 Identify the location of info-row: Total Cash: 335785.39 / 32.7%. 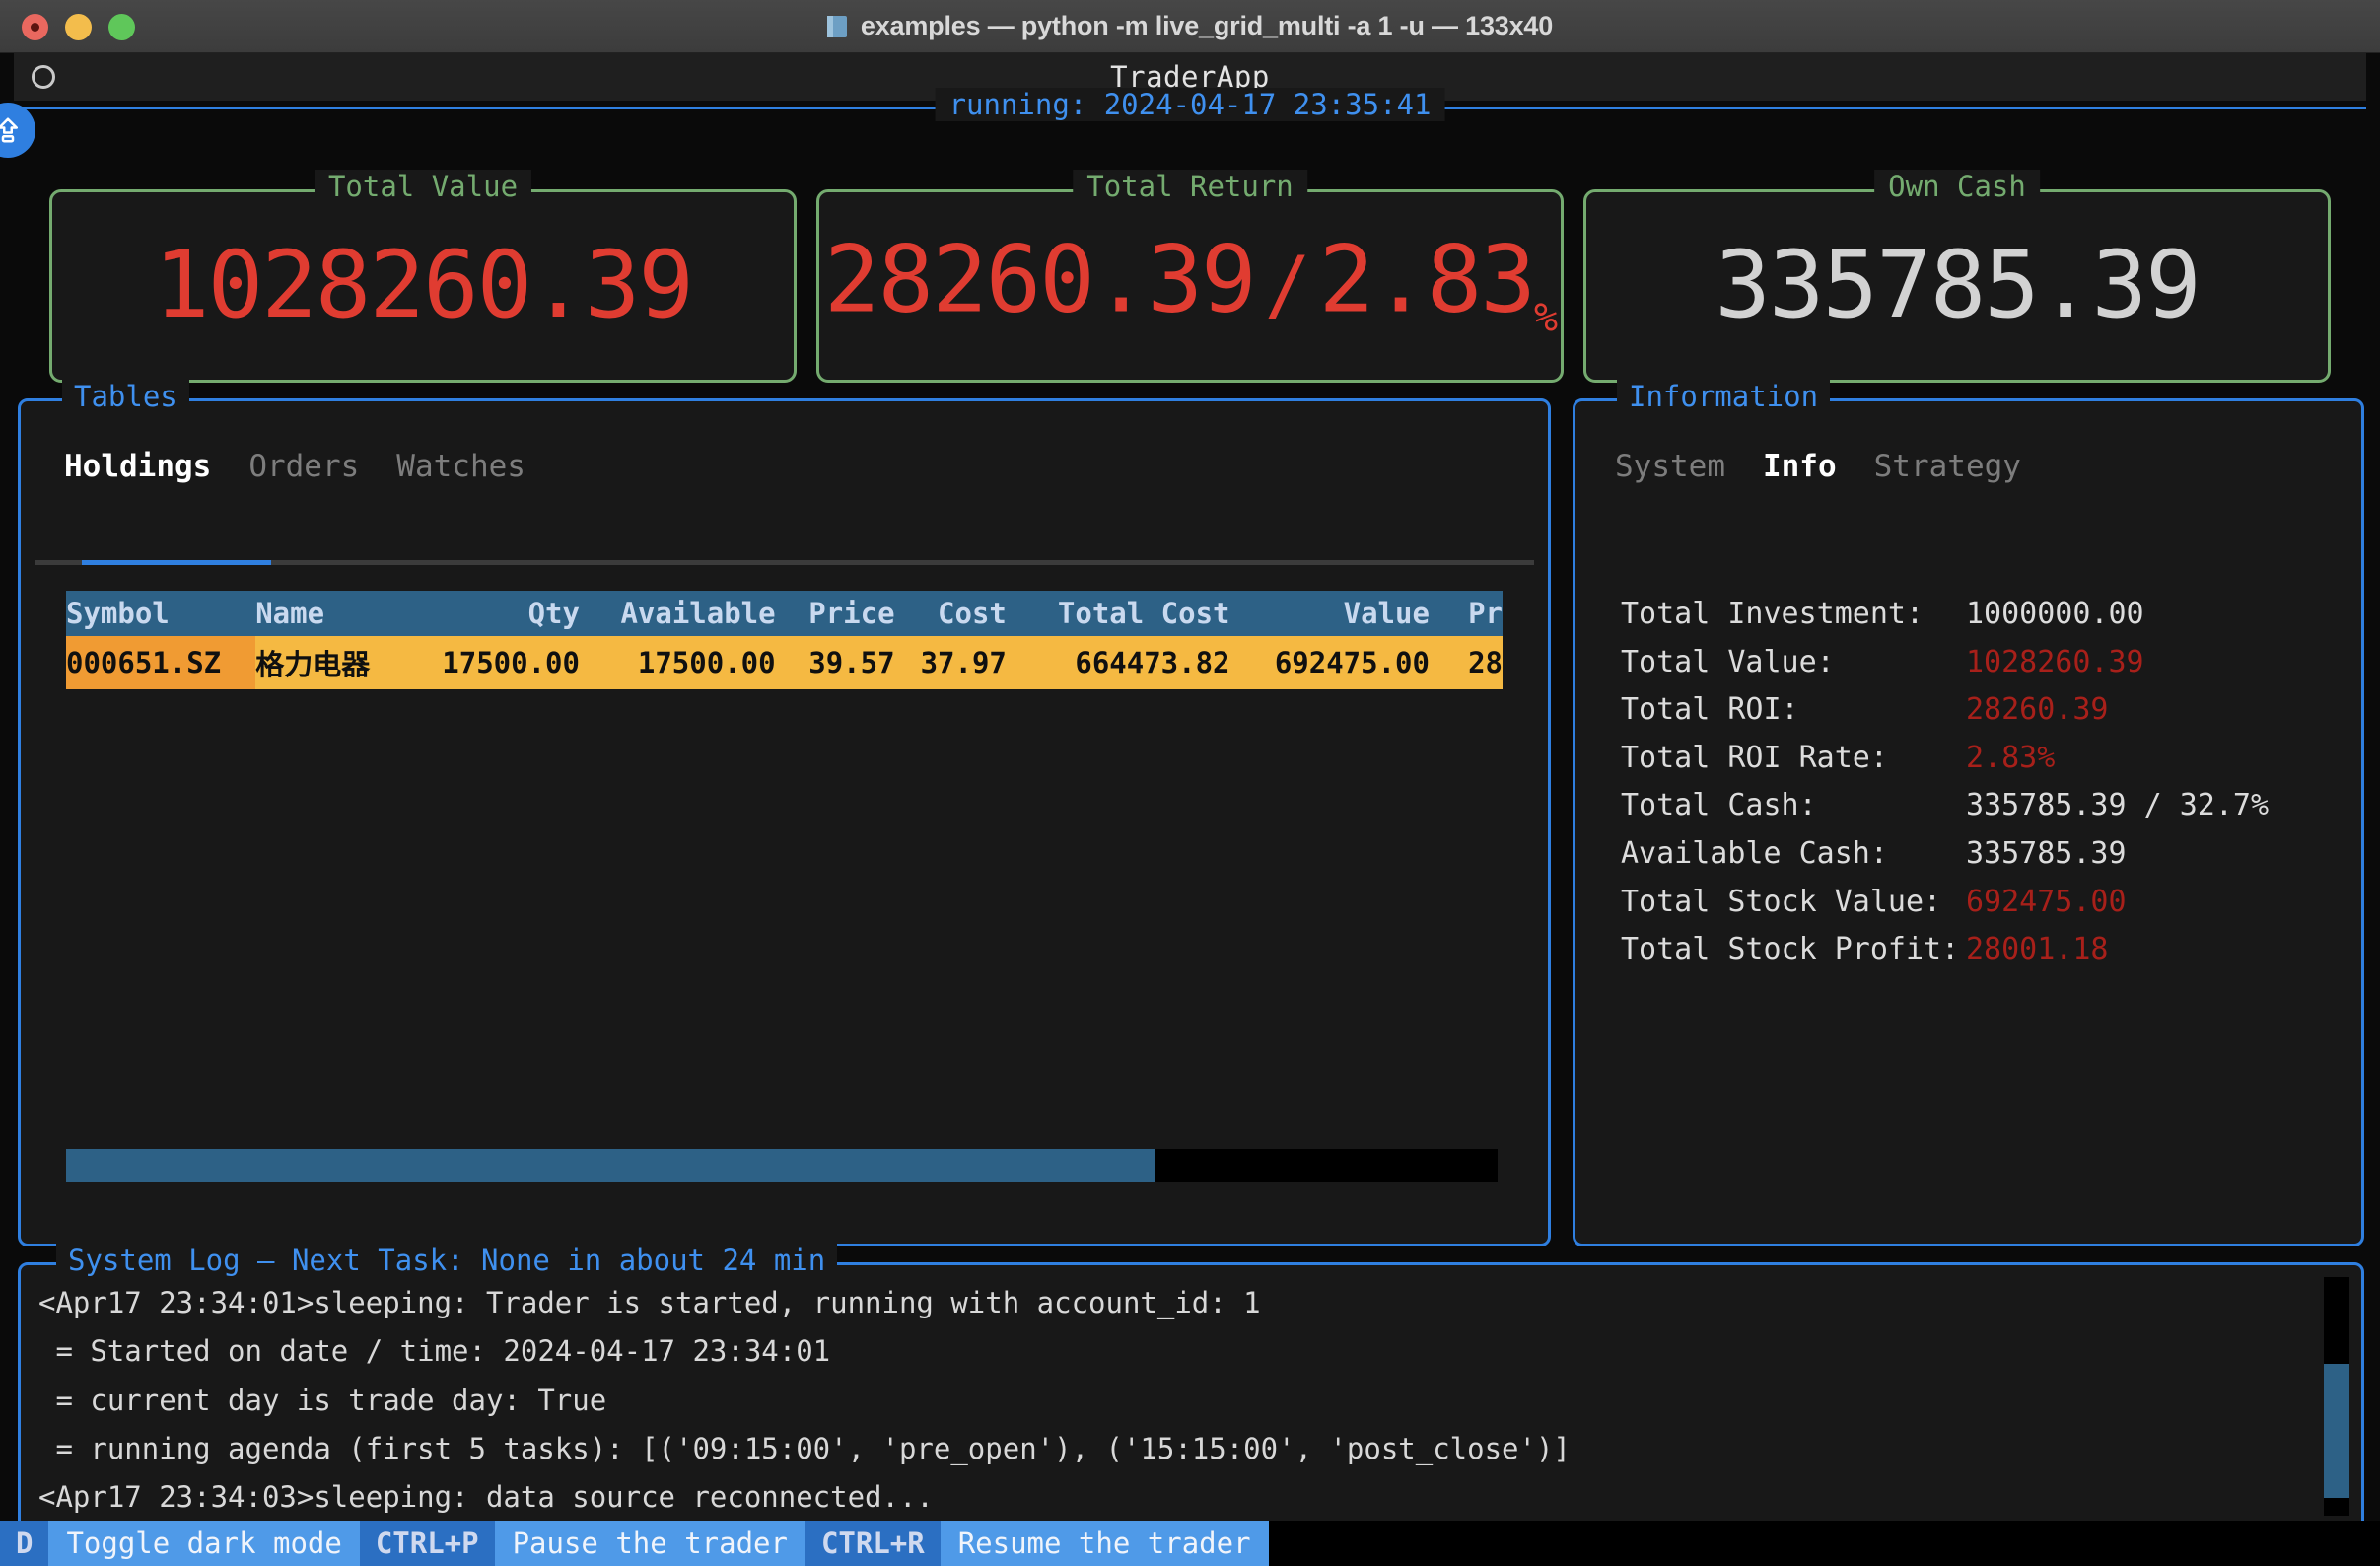
(1991, 806).